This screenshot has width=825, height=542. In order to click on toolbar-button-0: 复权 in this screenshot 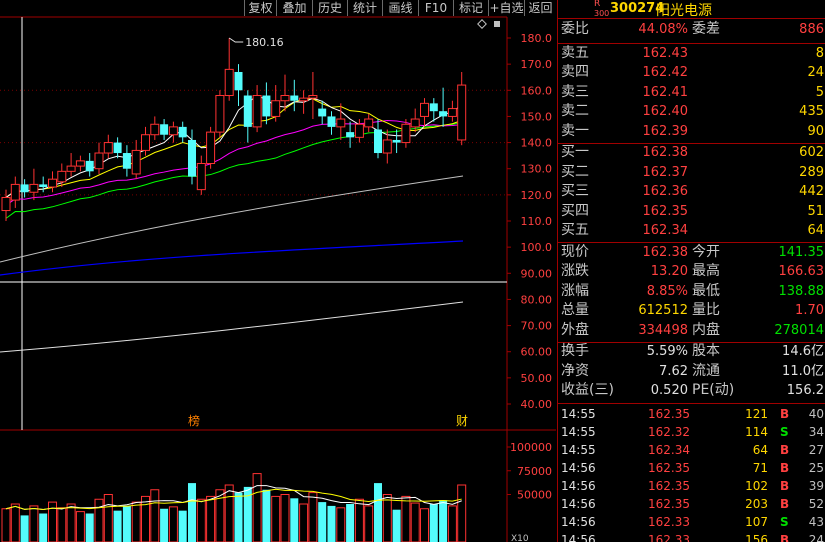, I will do `click(260, 8)`.